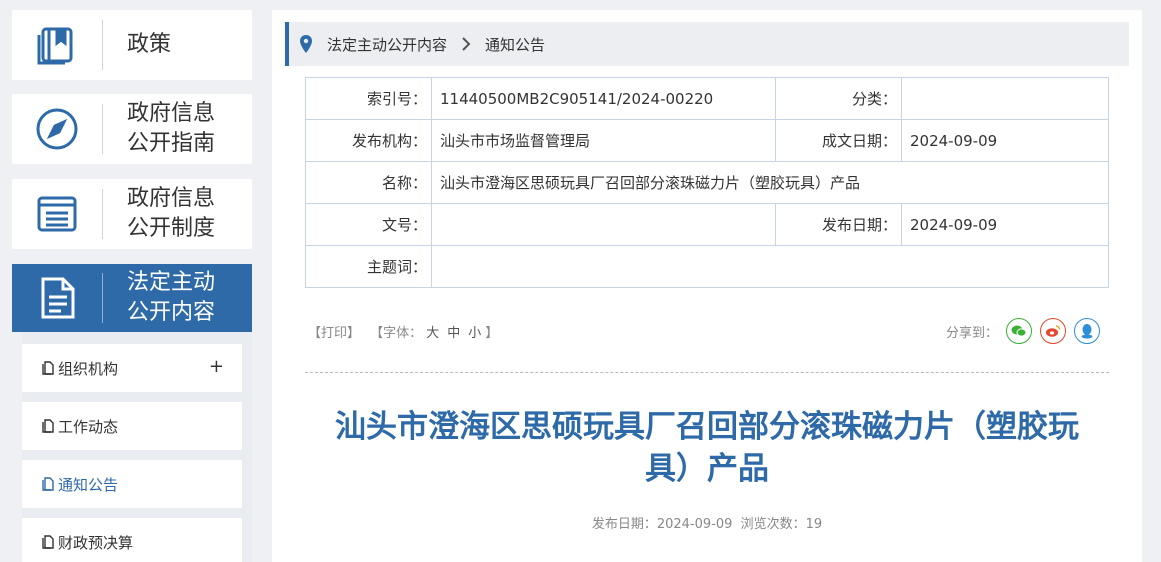  I want to click on submenu-item-organization: 组织机构 +, so click(132, 368).